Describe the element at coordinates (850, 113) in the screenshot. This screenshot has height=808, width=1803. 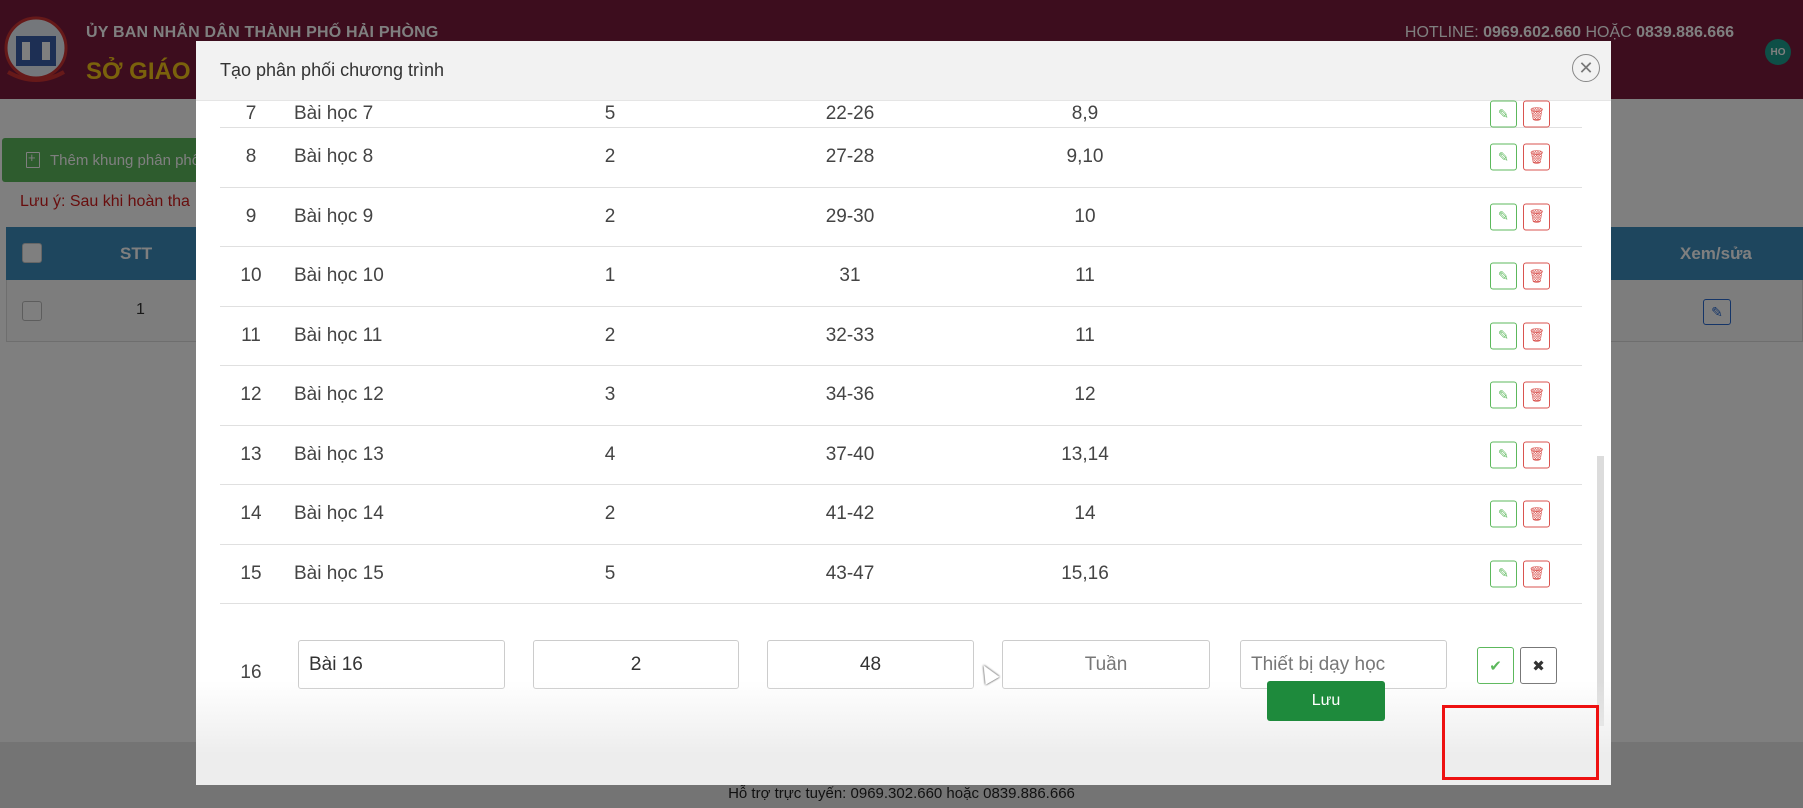
I see `row-tiet: 22-26` at that location.